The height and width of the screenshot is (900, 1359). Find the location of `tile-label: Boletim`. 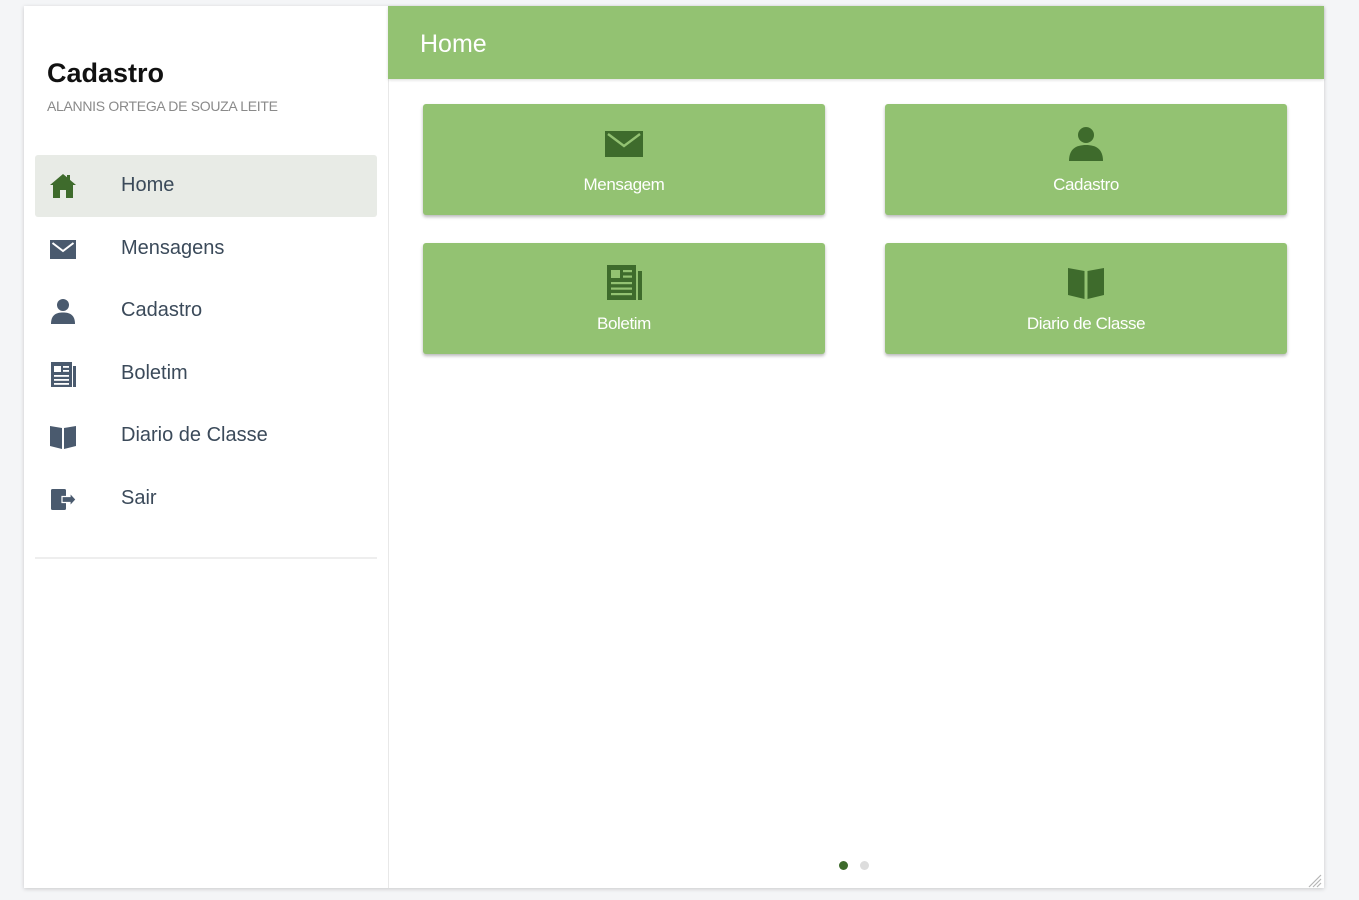

tile-label: Boletim is located at coordinates (624, 323).